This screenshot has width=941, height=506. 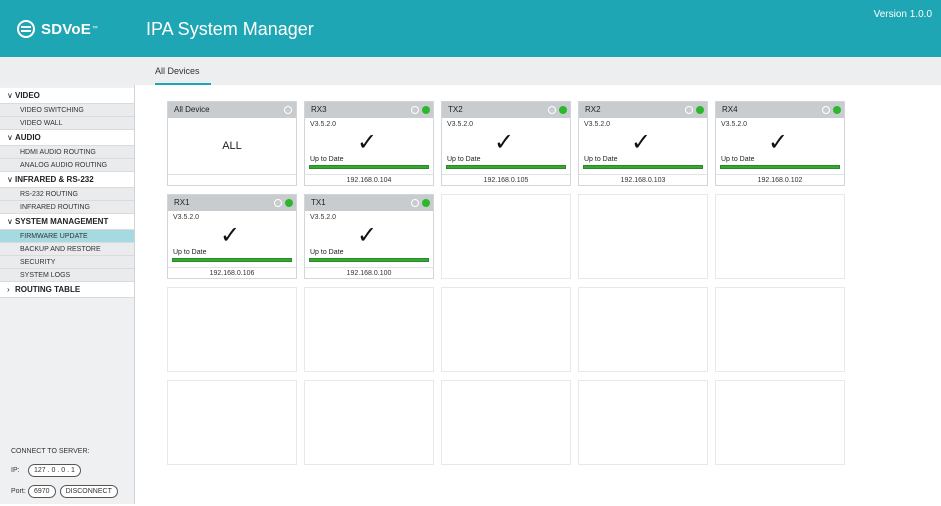 I want to click on card-header: RX3, so click(x=369, y=110).